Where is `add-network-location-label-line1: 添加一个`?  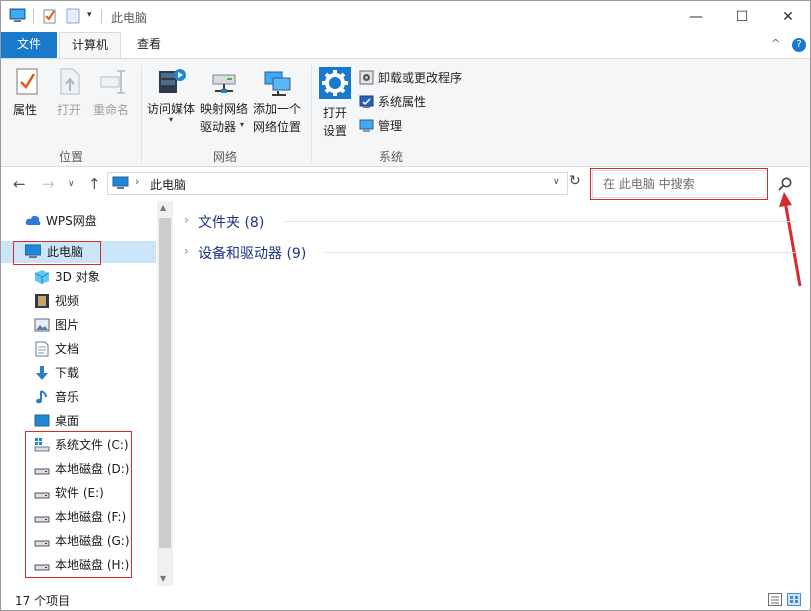
add-network-location-label-line1: 添加一个 is located at coordinates (277, 109).